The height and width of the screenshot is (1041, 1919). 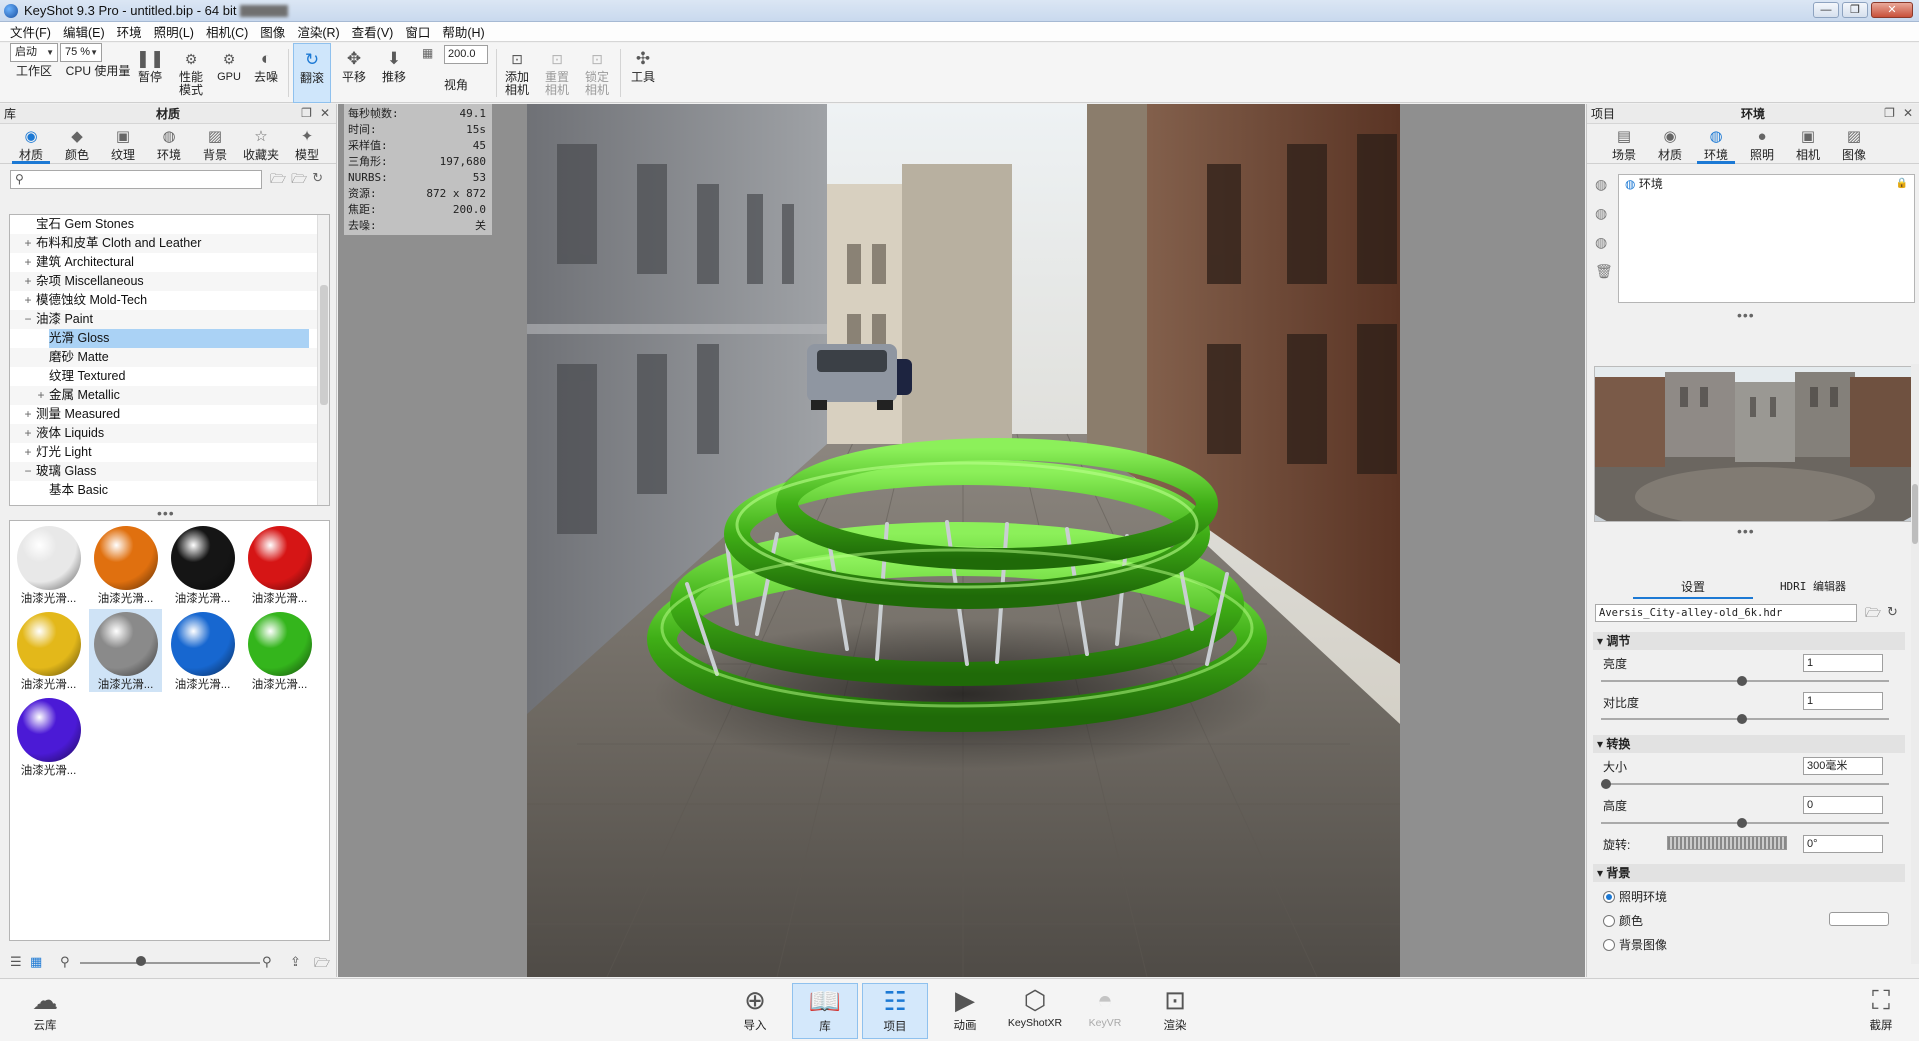 What do you see at coordinates (1035, 1011) in the screenshot?
I see `keyshotxr-button: ⬡ KeyShotXR` at bounding box center [1035, 1011].